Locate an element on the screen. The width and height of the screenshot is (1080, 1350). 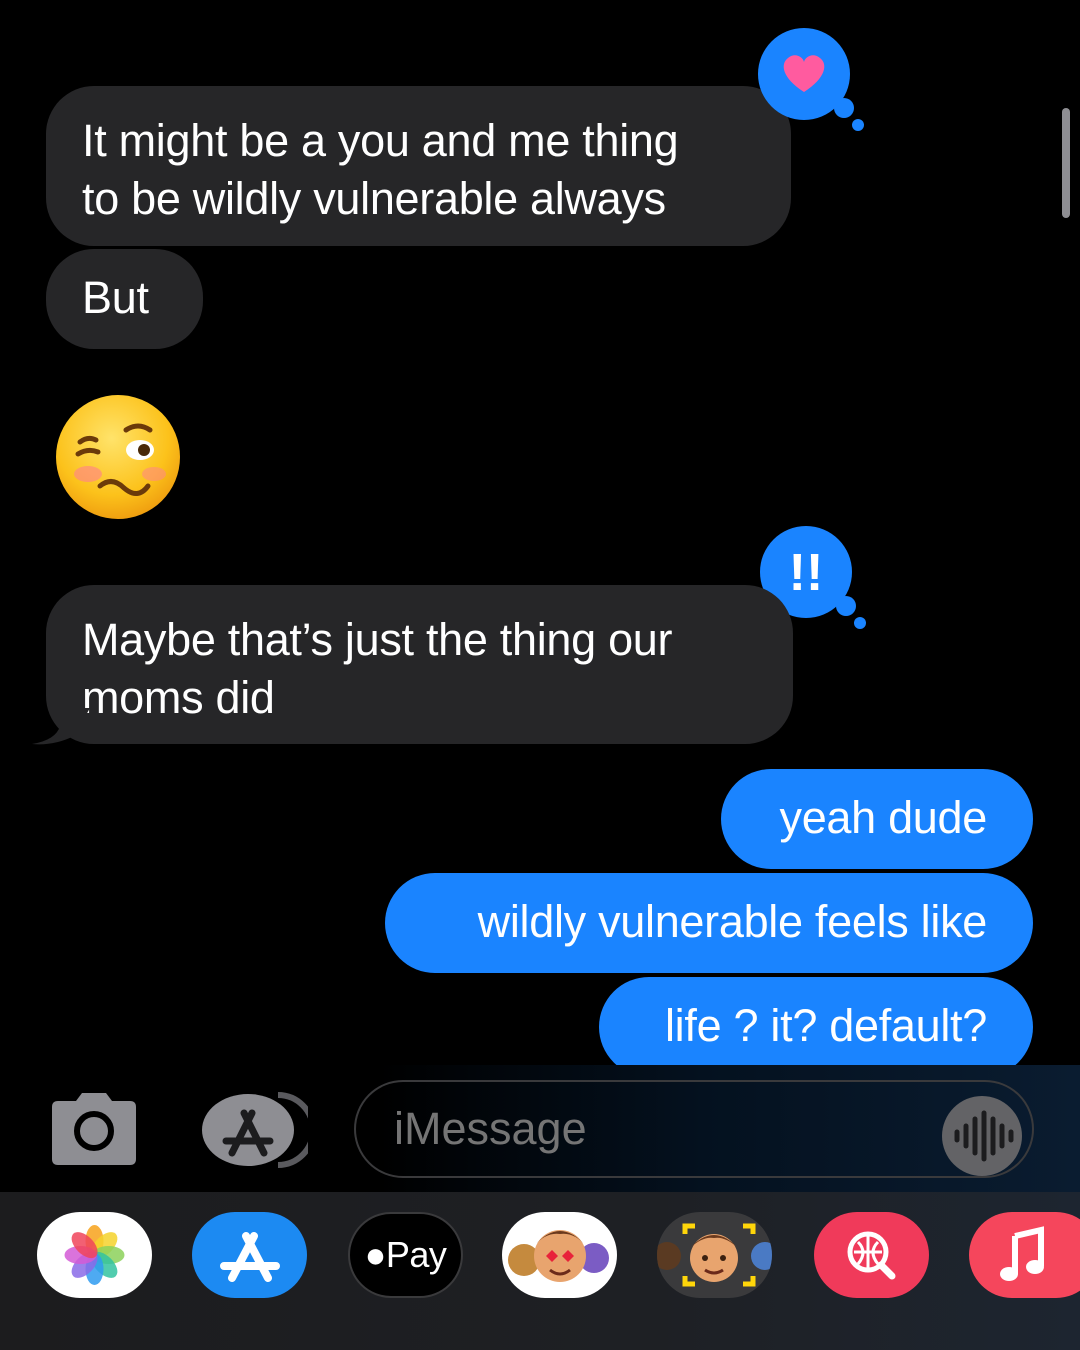
message-line: to be wildly vulnerable always is located at coordinates (374, 198).